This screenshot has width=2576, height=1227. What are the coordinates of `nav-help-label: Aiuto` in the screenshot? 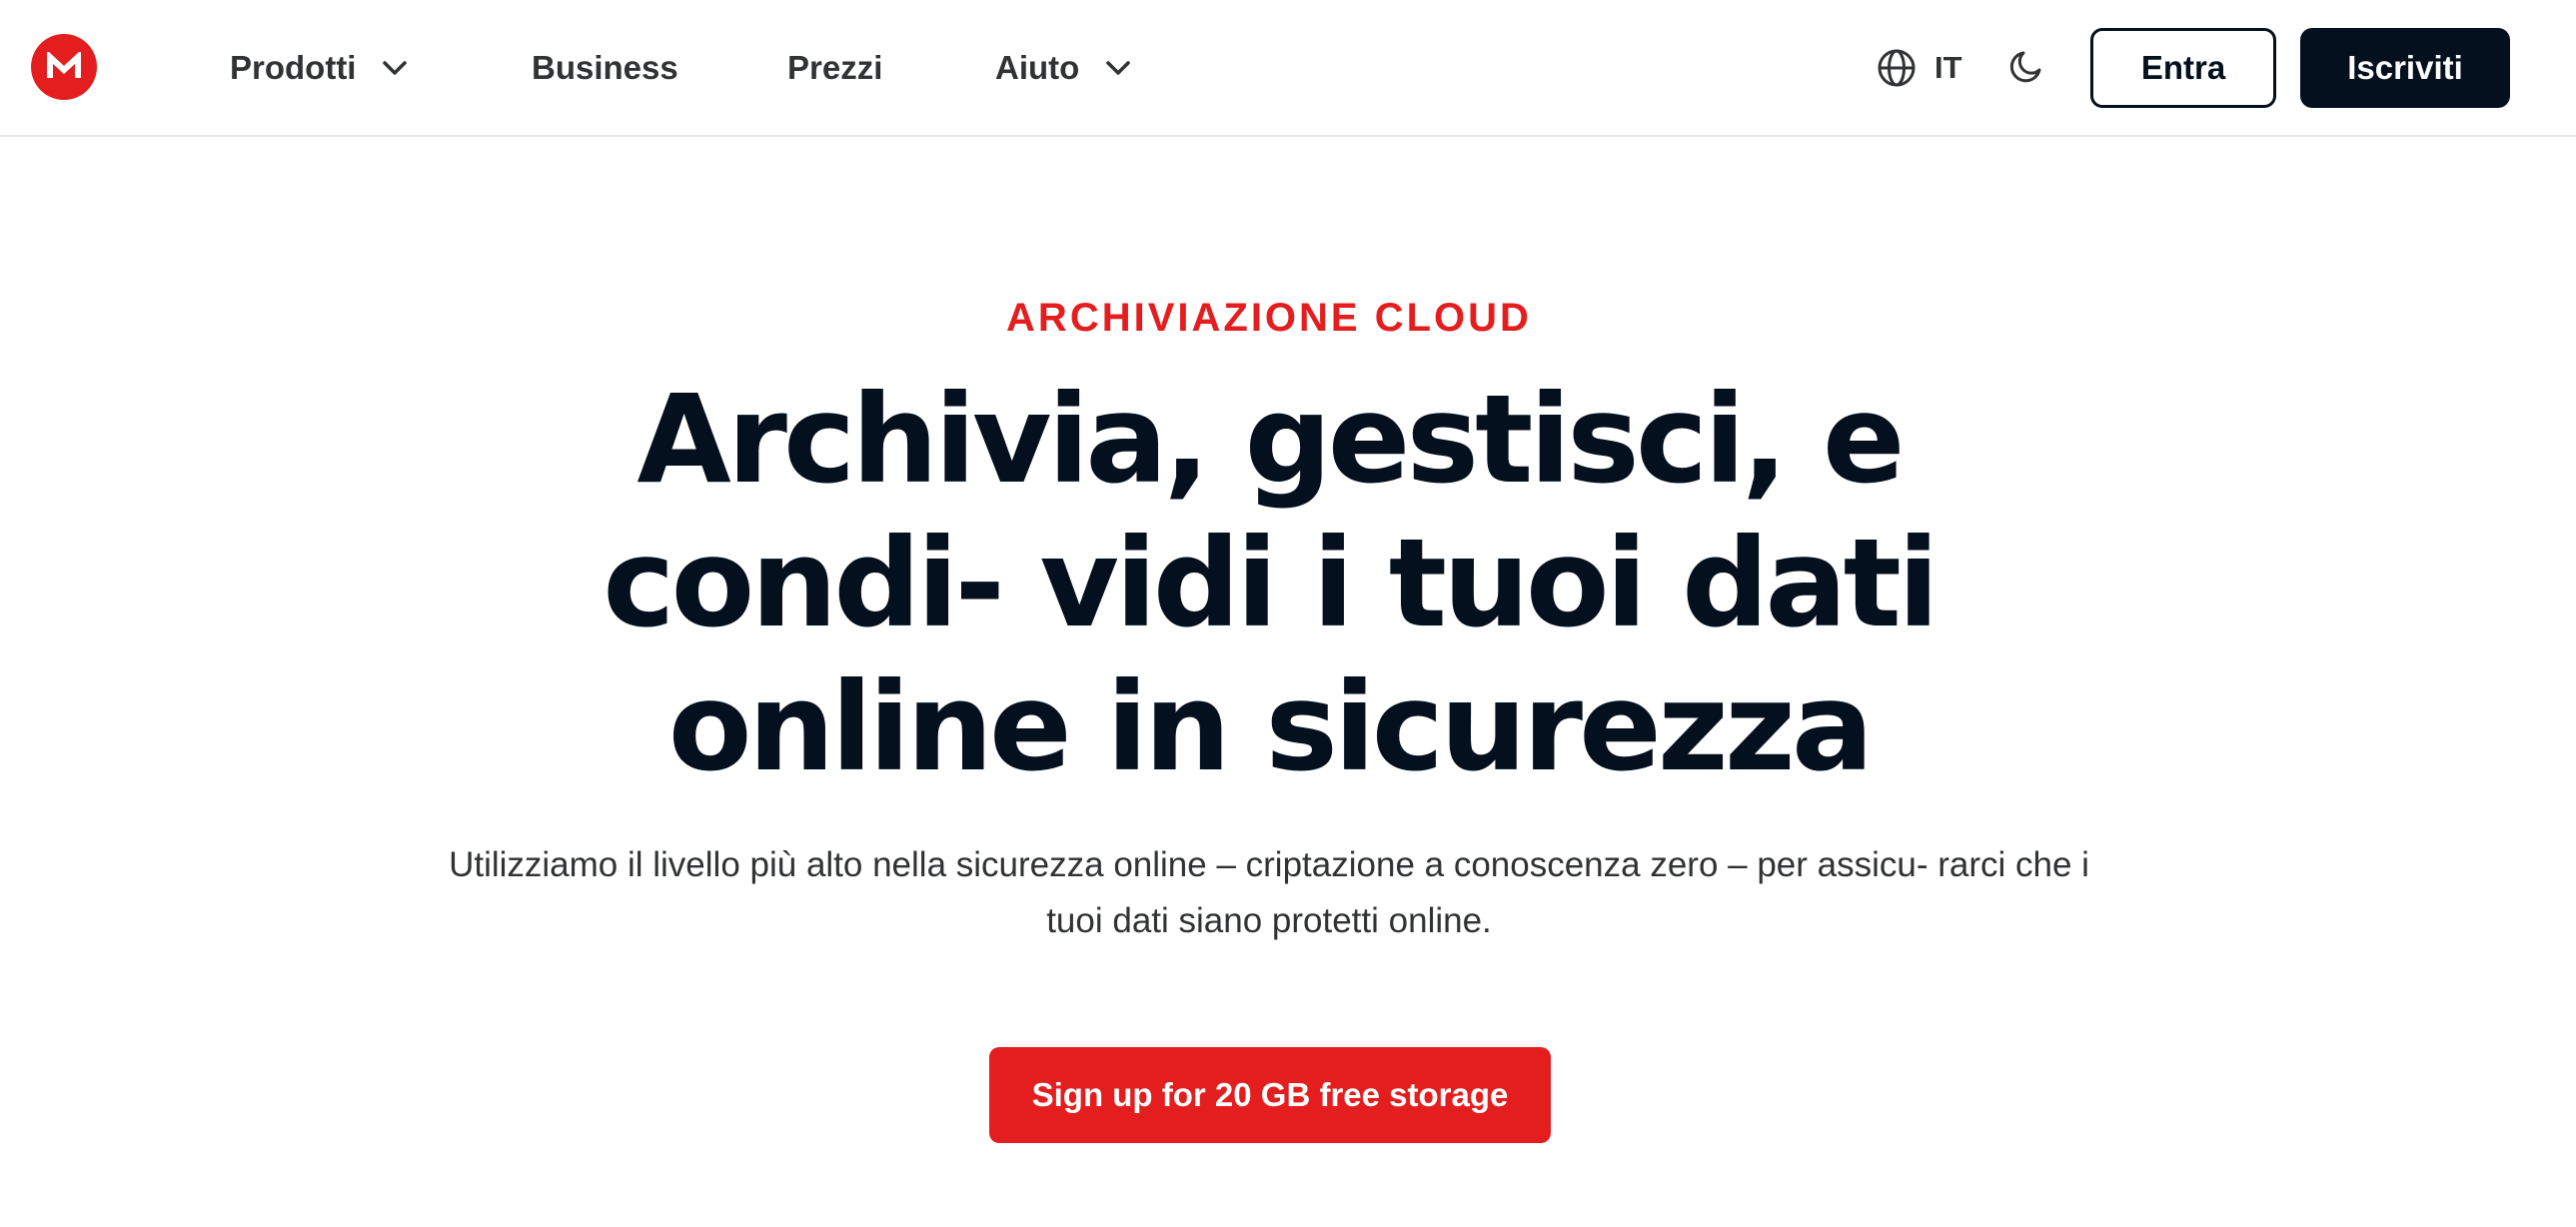 It's located at (1037, 67).